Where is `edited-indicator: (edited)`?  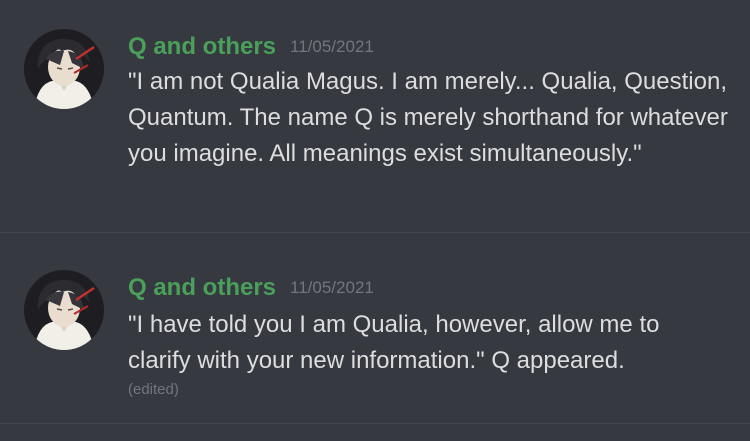 edited-indicator: (edited) is located at coordinates (153, 389).